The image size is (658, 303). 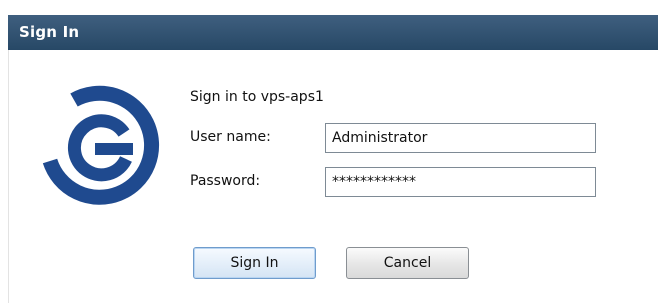 What do you see at coordinates (460, 138) in the screenshot?
I see `username-input` at bounding box center [460, 138].